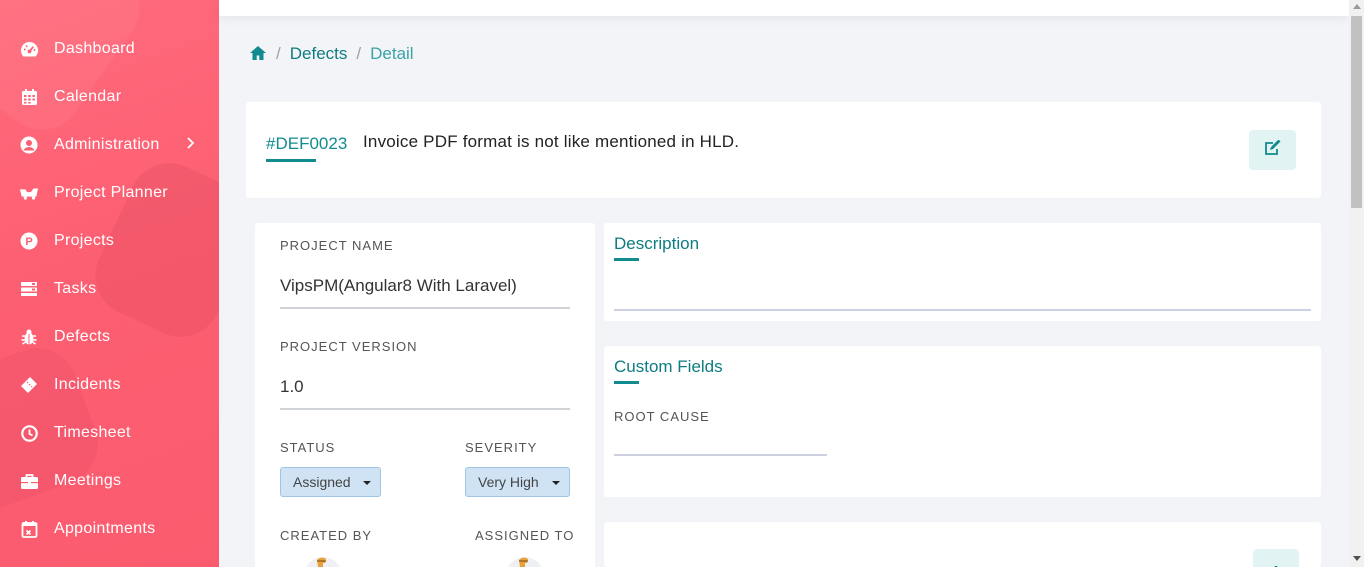 The image size is (1364, 567). I want to click on sidebar-item-appointments: Appointments, so click(109, 529).